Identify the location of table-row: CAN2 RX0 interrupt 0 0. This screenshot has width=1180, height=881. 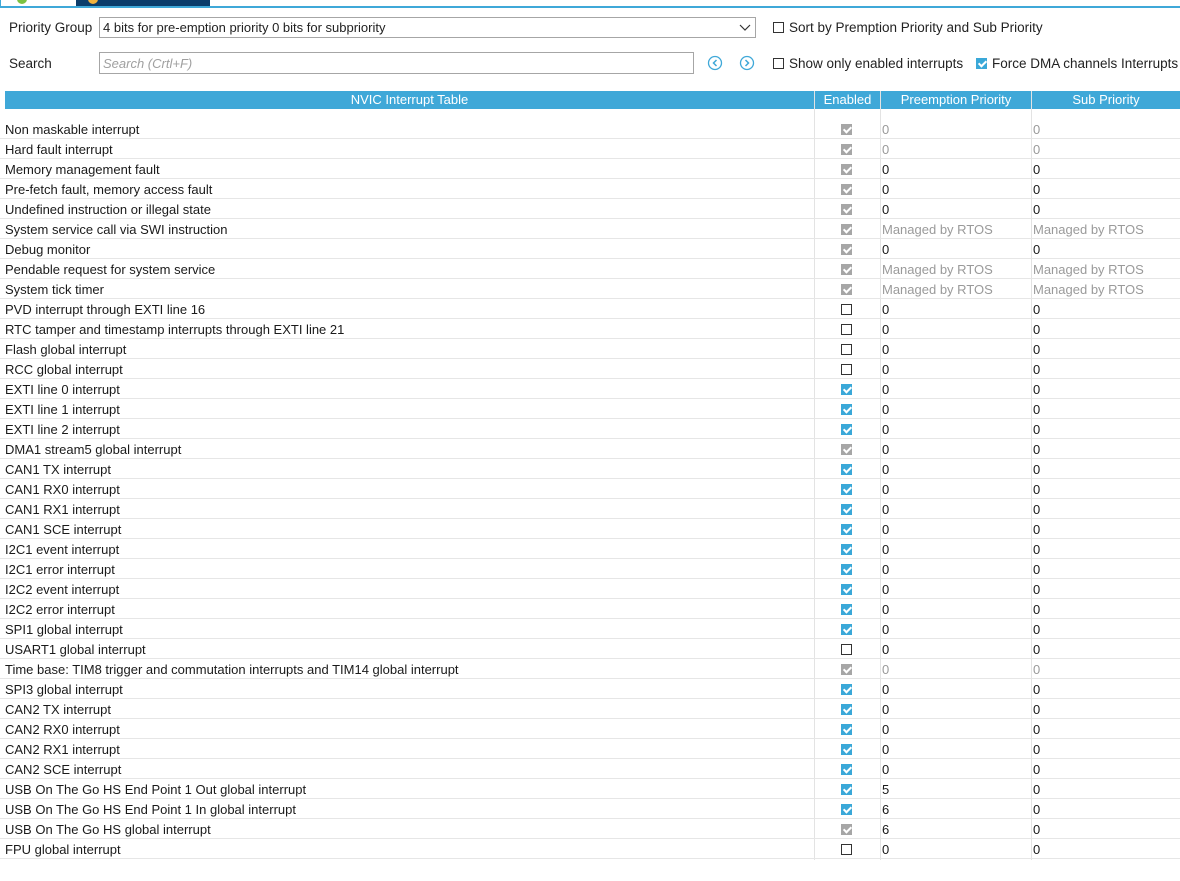
(590, 729).